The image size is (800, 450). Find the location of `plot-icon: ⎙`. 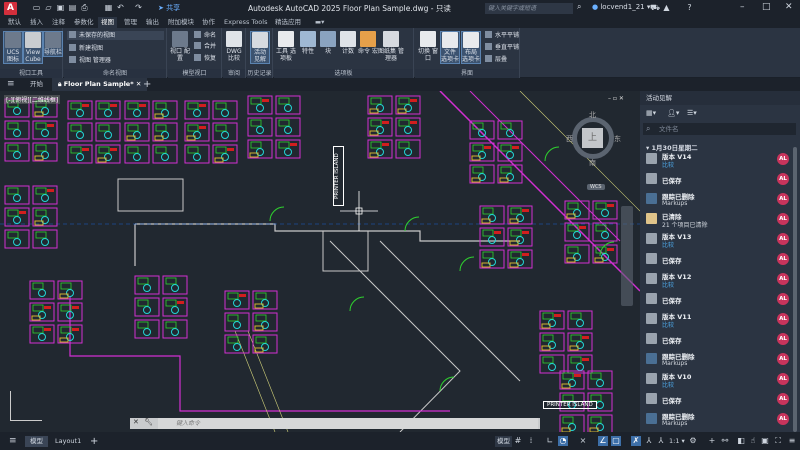

plot-icon: ⎙ is located at coordinates (84, 8).